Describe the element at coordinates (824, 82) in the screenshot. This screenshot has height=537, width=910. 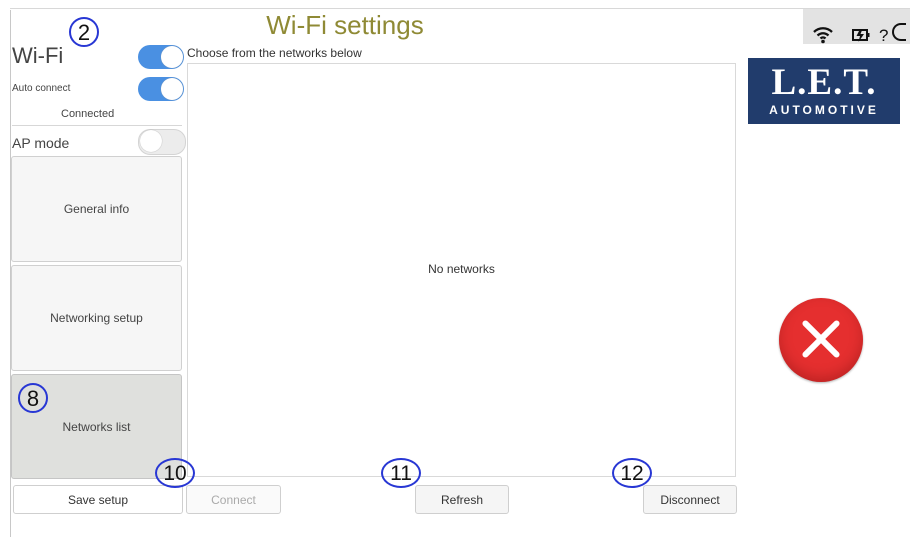
I see `logo-main-text: L.E.T.` at that location.